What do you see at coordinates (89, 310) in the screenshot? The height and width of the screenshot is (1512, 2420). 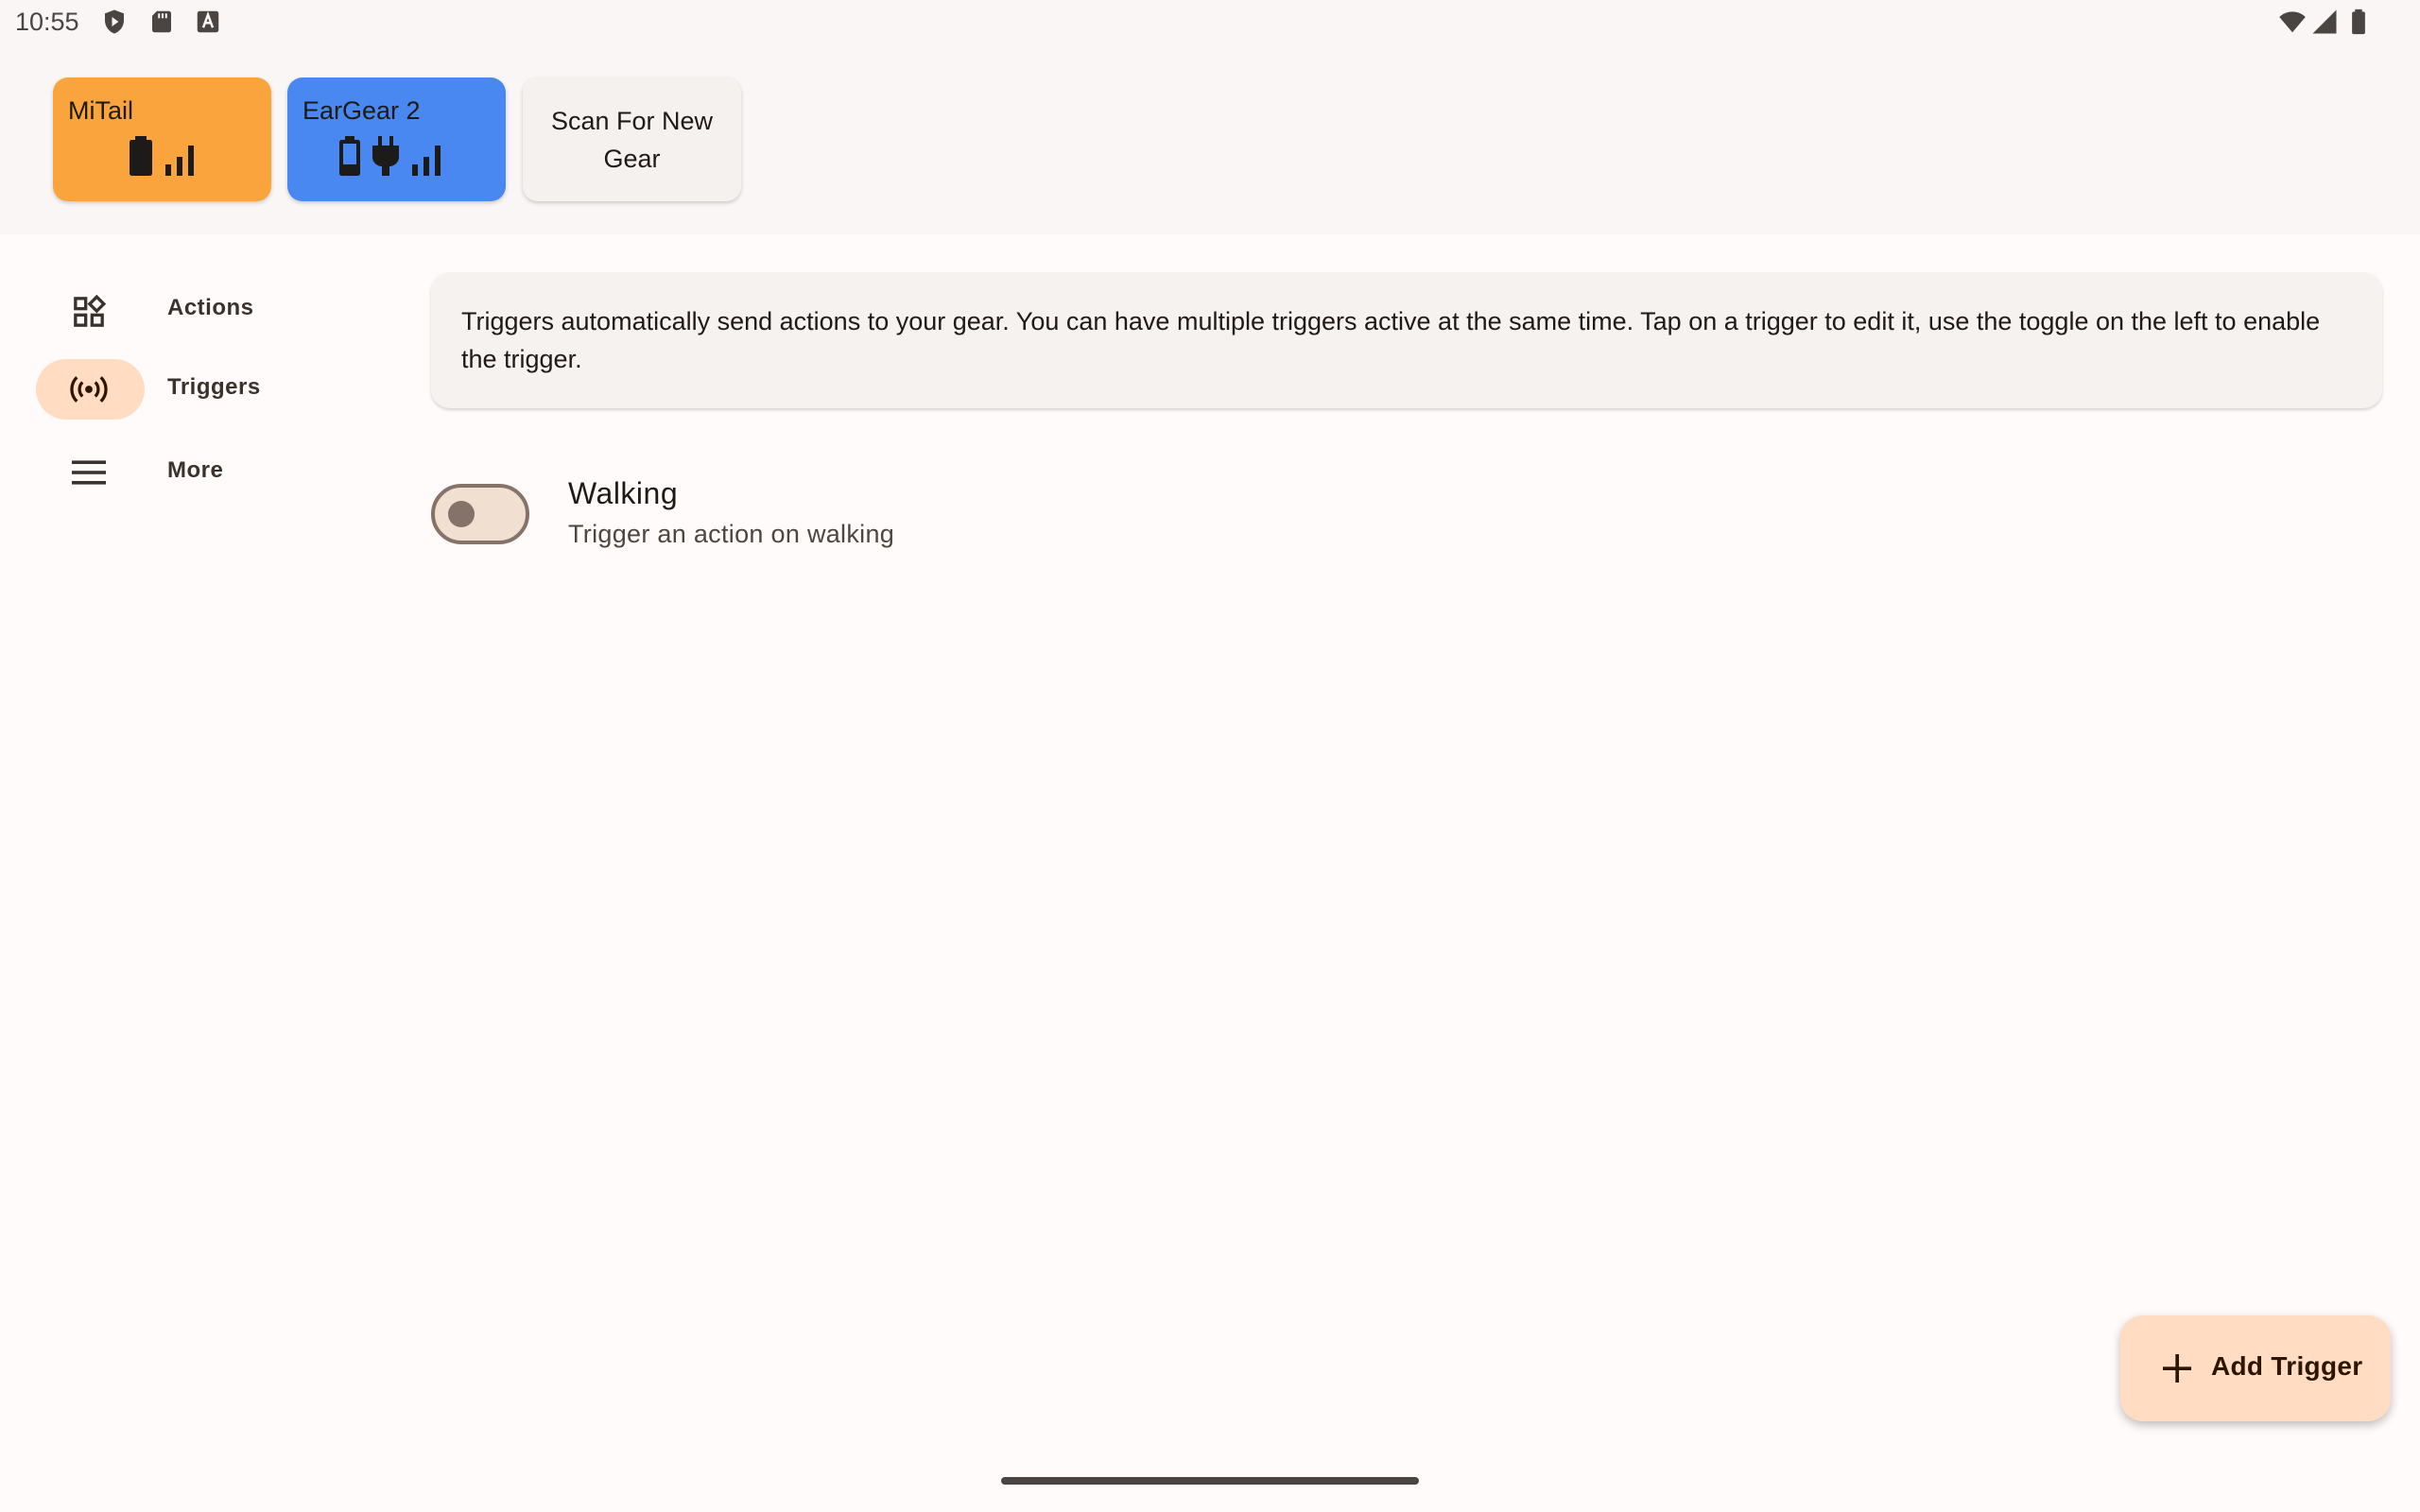 I see `widgets-icon` at bounding box center [89, 310].